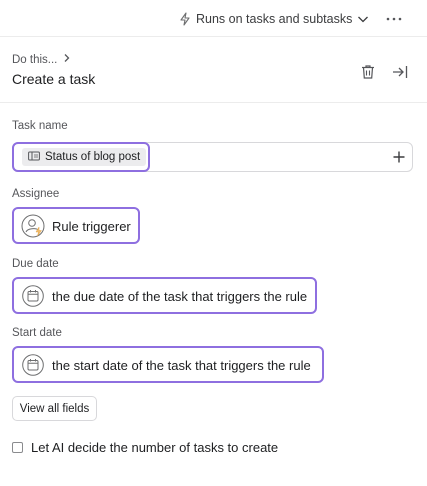 The width and height of the screenshot is (427, 486). I want to click on plus-icon, so click(399, 160).